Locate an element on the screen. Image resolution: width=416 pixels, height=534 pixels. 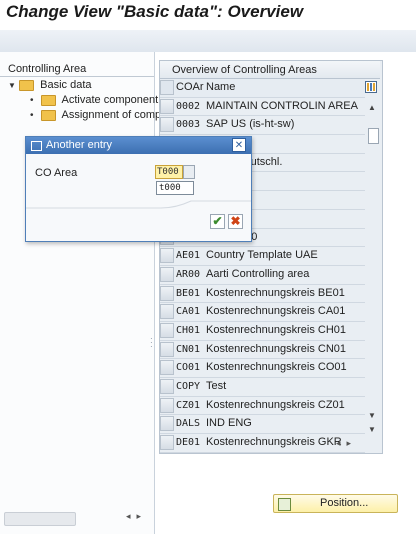
table-row: 0002 MAINTAIN CONTROLIN AREA is located at coordinates (262, 107).